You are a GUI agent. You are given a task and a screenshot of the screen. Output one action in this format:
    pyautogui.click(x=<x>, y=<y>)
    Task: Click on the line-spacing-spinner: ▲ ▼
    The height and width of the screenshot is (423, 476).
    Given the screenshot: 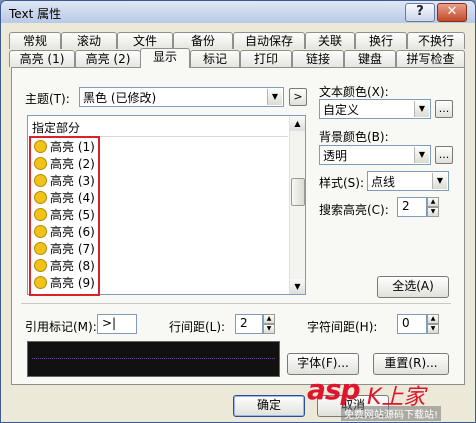 What is the action you would take?
    pyautogui.click(x=269, y=324)
    